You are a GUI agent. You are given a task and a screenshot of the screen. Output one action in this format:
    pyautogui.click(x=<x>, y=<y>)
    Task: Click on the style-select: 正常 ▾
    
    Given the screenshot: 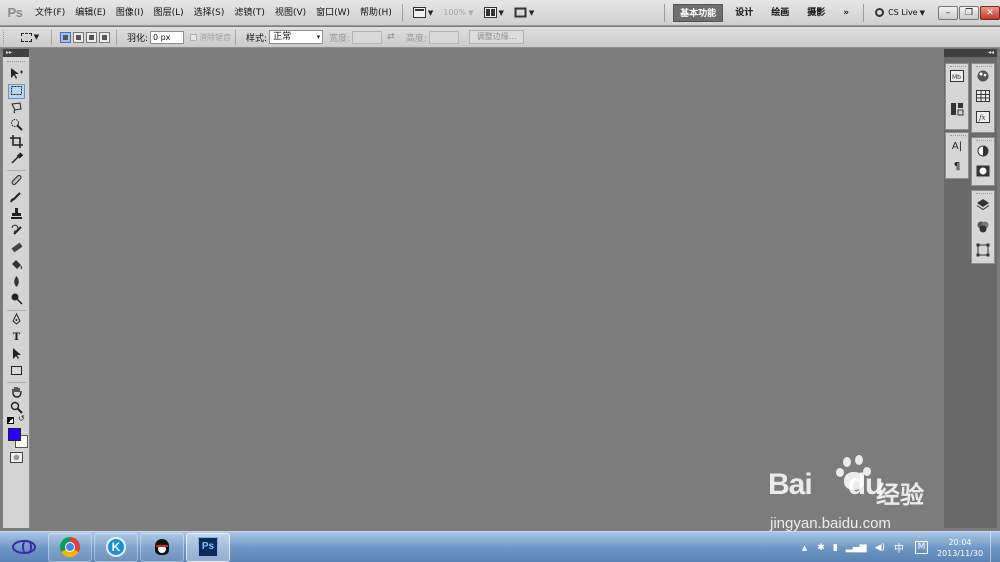 What is the action you would take?
    pyautogui.click(x=296, y=37)
    